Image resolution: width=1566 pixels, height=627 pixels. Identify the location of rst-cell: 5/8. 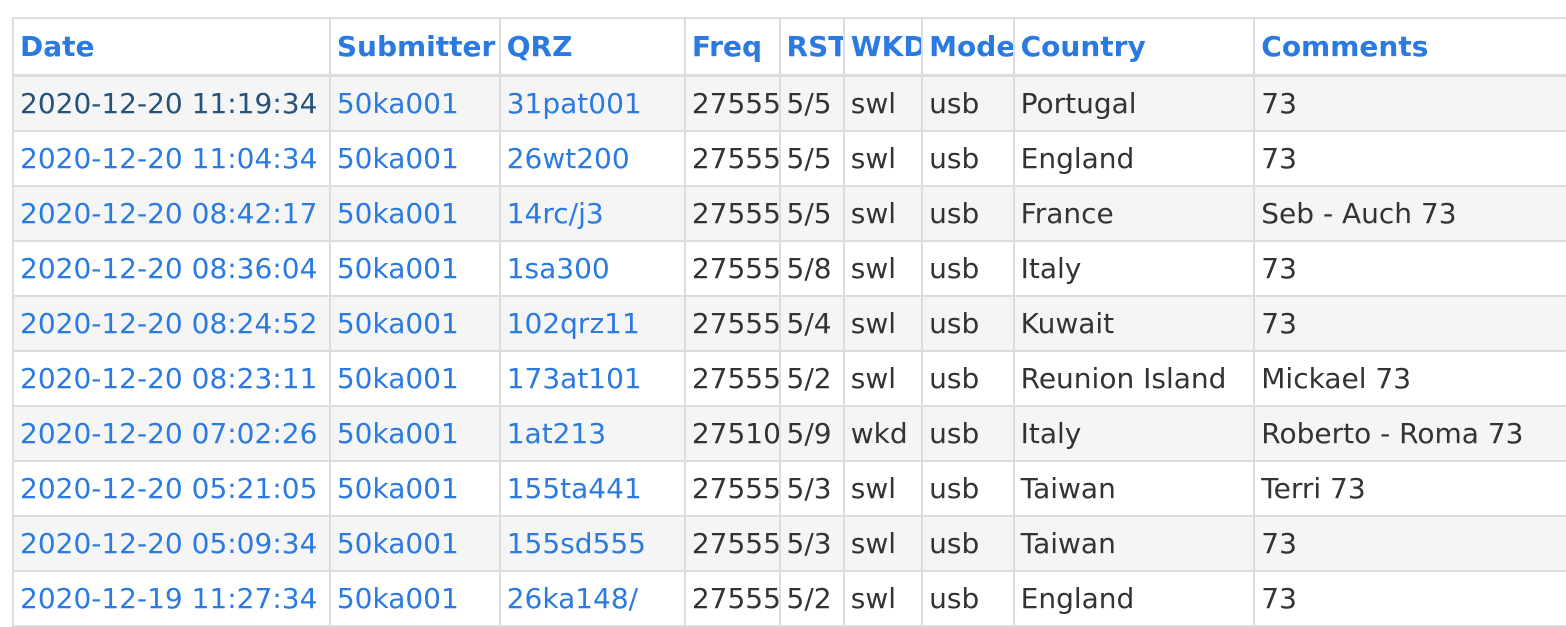
(811, 268).